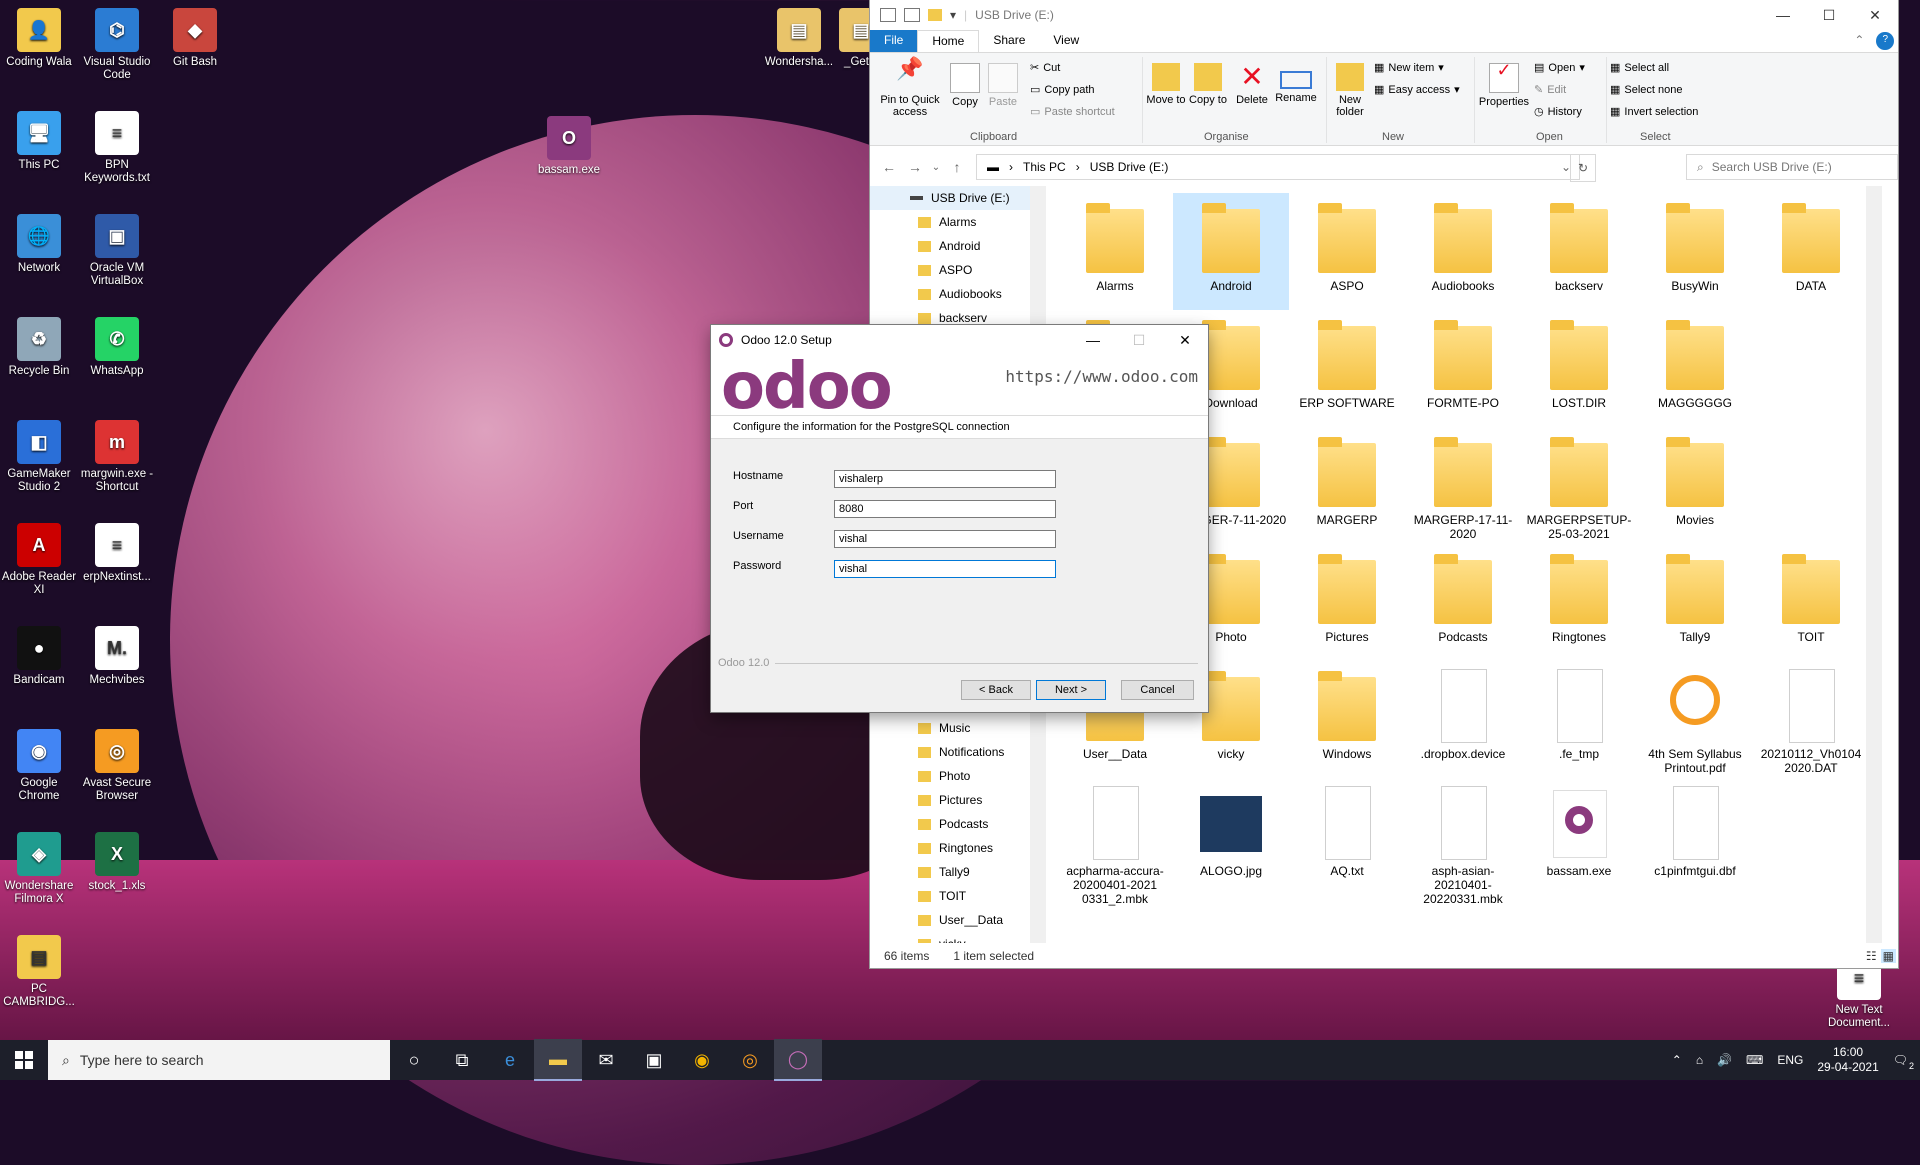  Describe the element at coordinates (1639, 68) in the screenshot. I see `select-all-button: ▦ Select all` at that location.